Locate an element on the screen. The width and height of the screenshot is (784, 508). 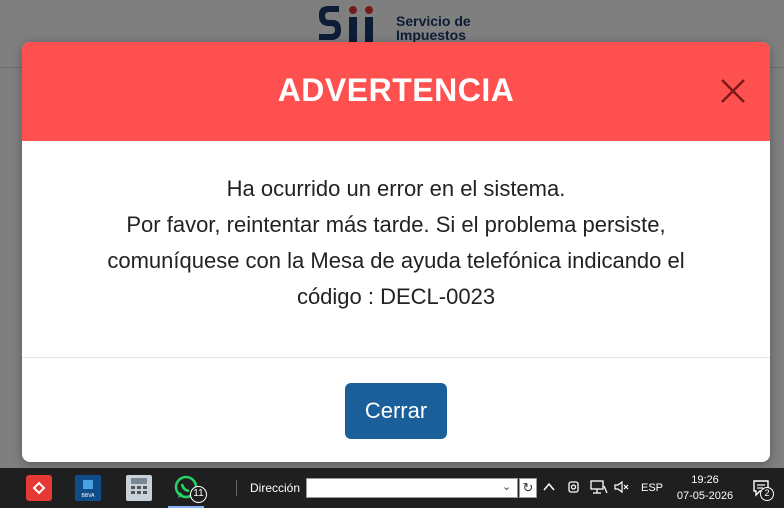
message-line-1: Ha ocurrido un error en el sistema. is located at coordinates (396, 188).